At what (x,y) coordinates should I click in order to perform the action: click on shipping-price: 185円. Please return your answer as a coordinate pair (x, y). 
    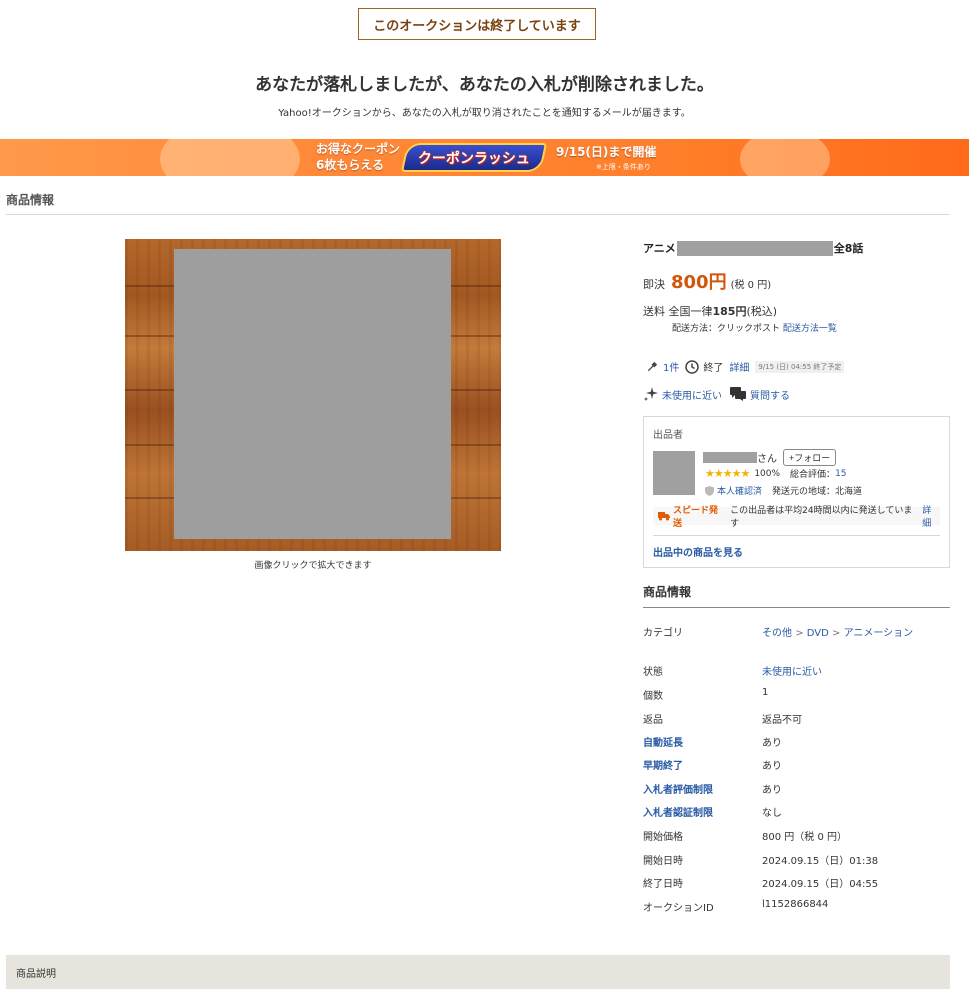
    Looking at the image, I should click on (729, 311).